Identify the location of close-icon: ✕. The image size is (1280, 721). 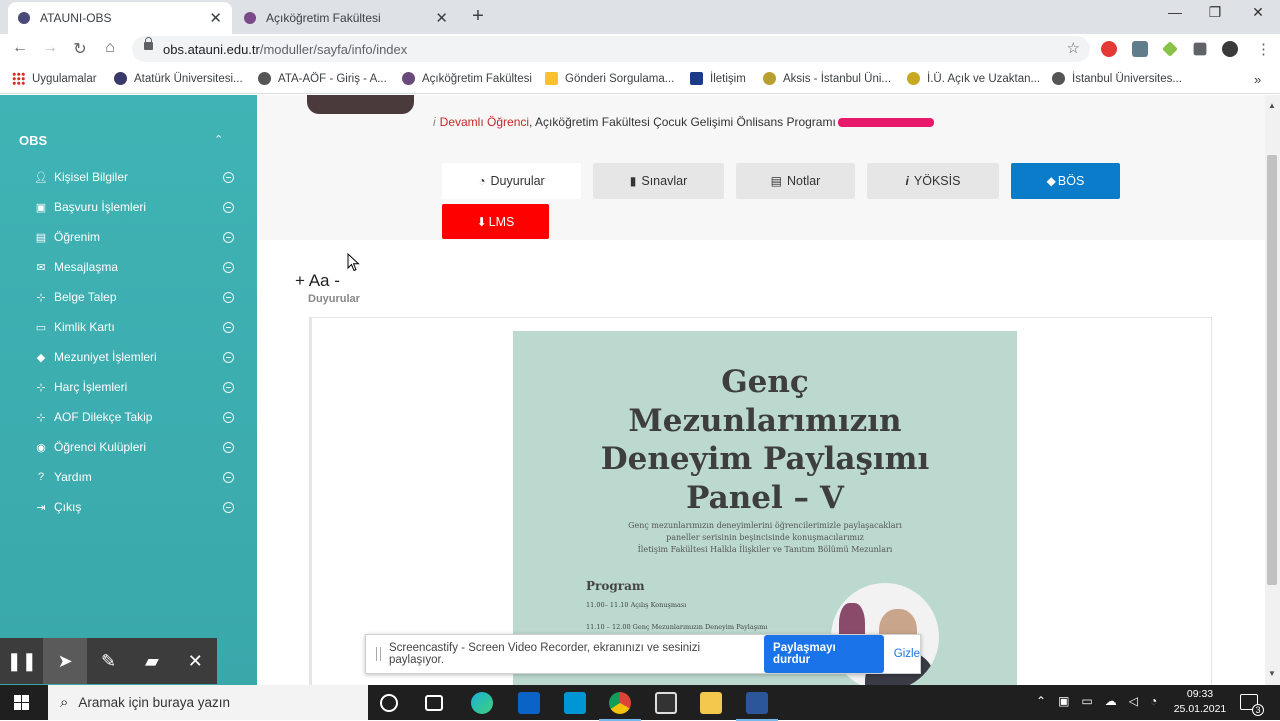
(195, 661).